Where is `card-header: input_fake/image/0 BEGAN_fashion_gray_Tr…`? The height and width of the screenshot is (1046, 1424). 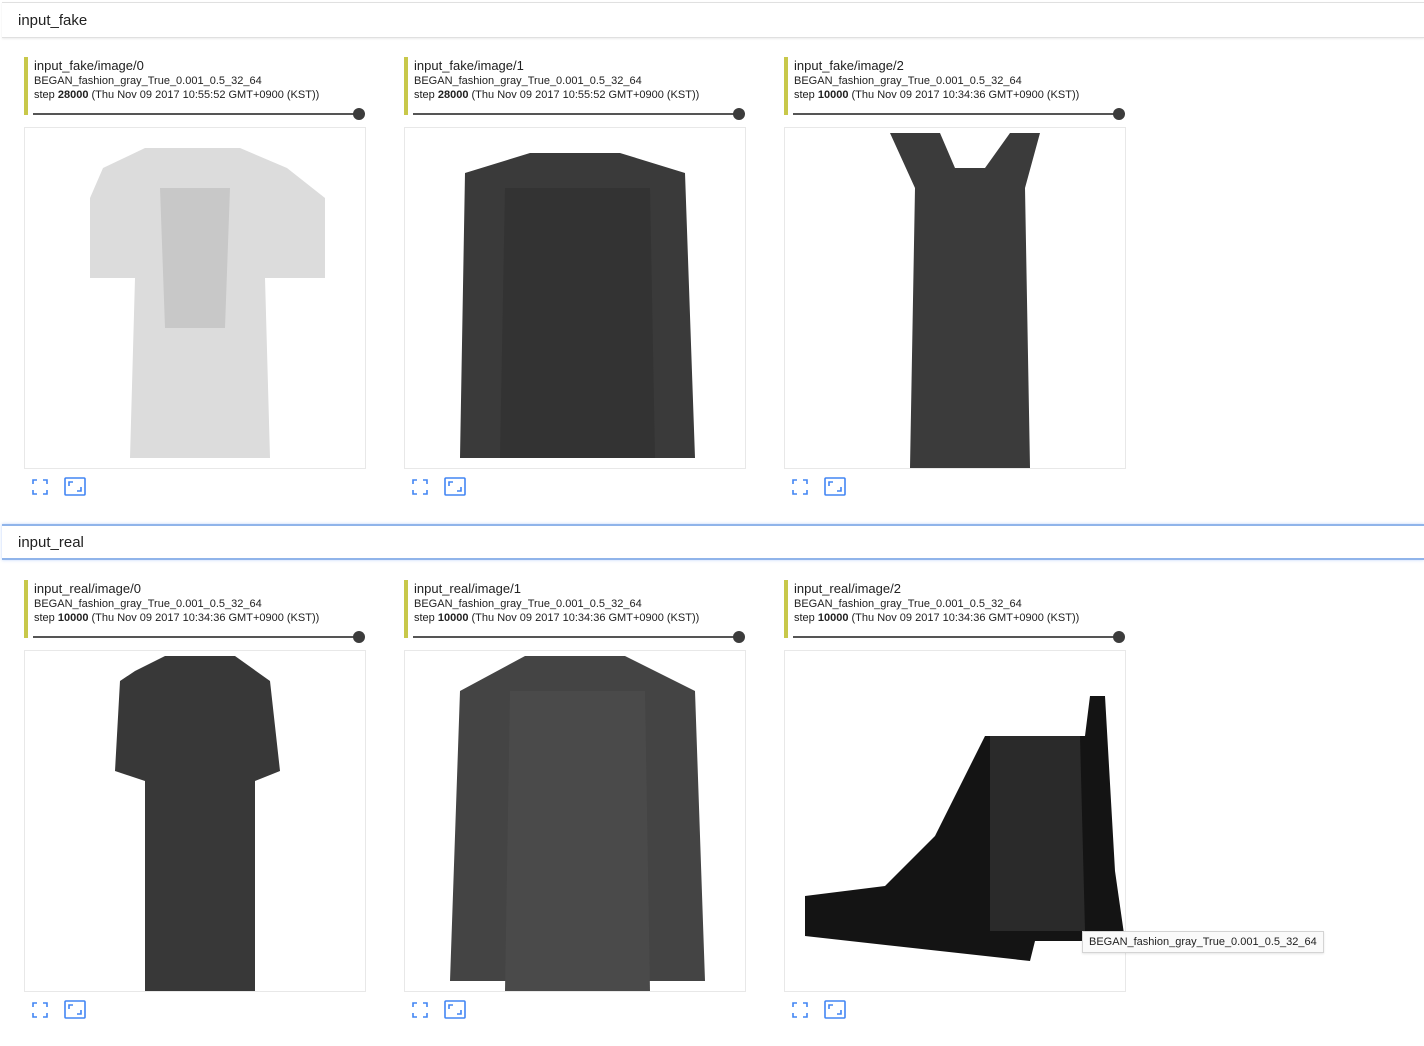
card-header: input_fake/image/0 BEGAN_fashion_gray_Tr… is located at coordinates (194, 86).